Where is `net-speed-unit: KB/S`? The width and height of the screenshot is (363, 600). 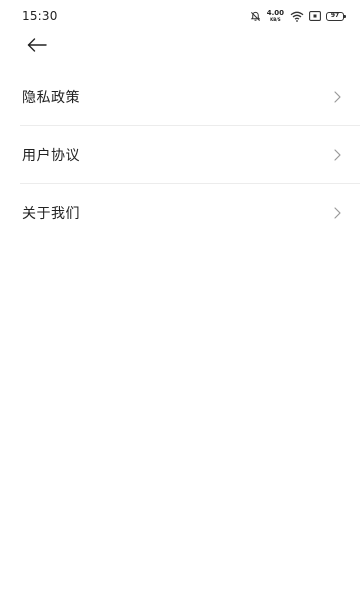 net-speed-unit: KB/S is located at coordinates (275, 19).